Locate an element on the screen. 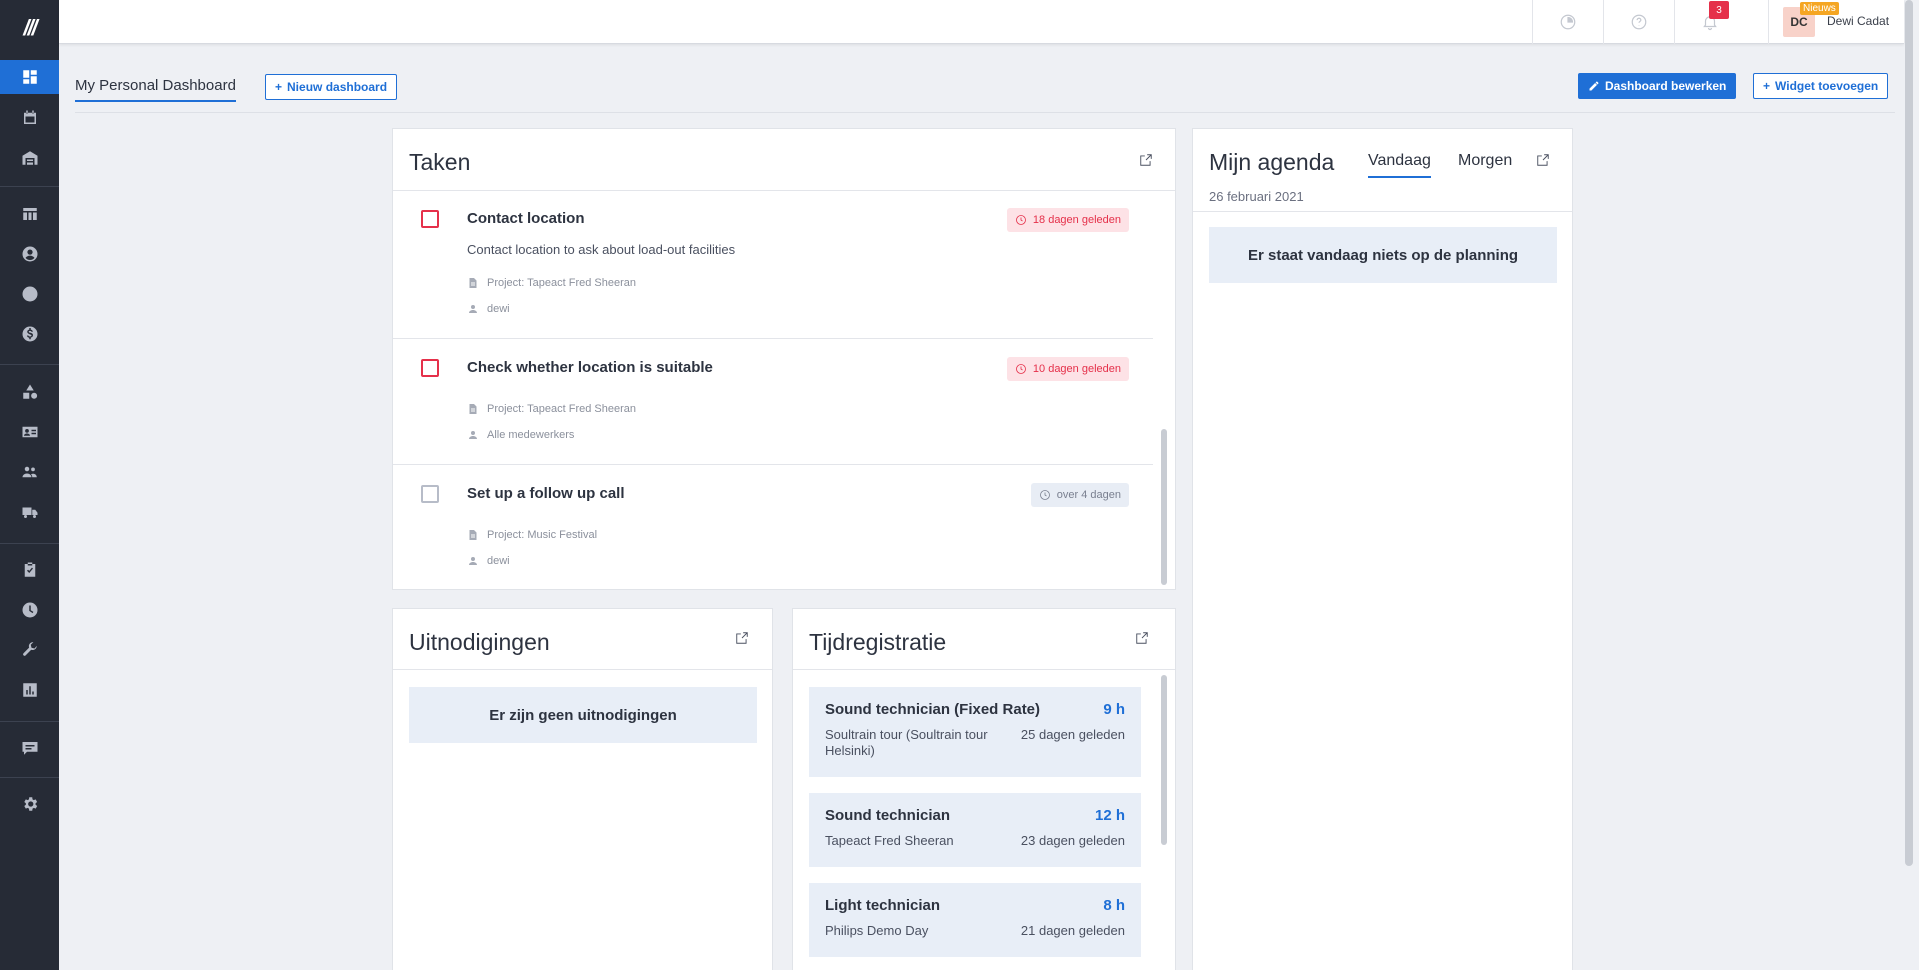 This screenshot has height=970, width=1919. widget-title: Uitnodigingen is located at coordinates (479, 642).